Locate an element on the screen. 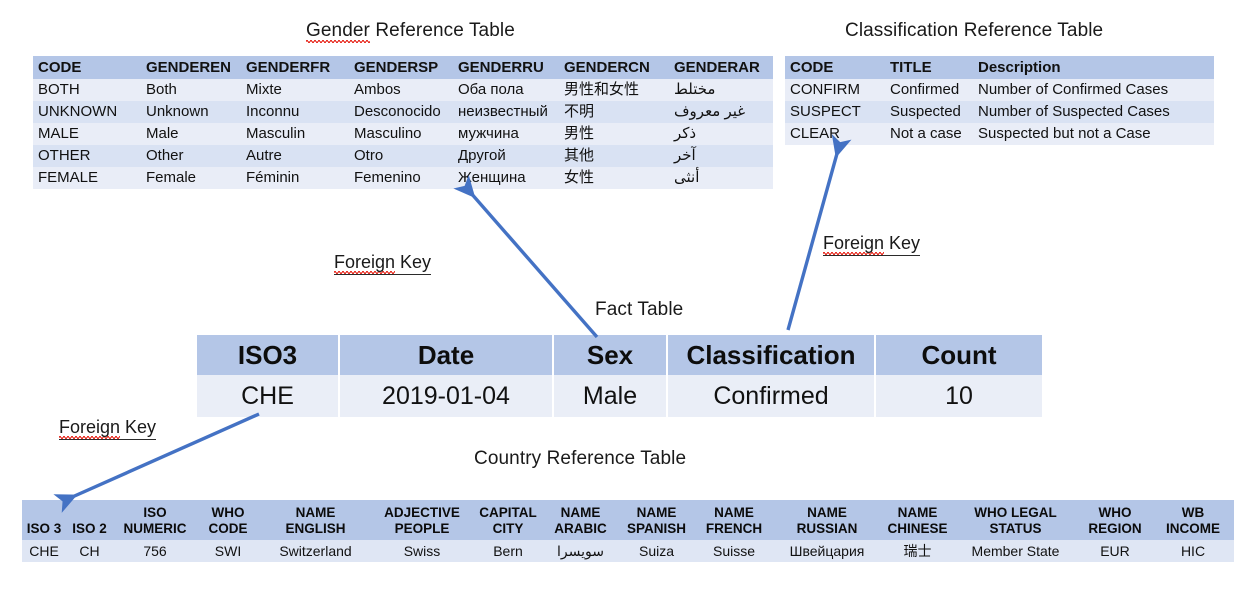 The width and height of the screenshot is (1254, 590). country-header-line1: WHO LEGAL is located at coordinates (1015, 512).